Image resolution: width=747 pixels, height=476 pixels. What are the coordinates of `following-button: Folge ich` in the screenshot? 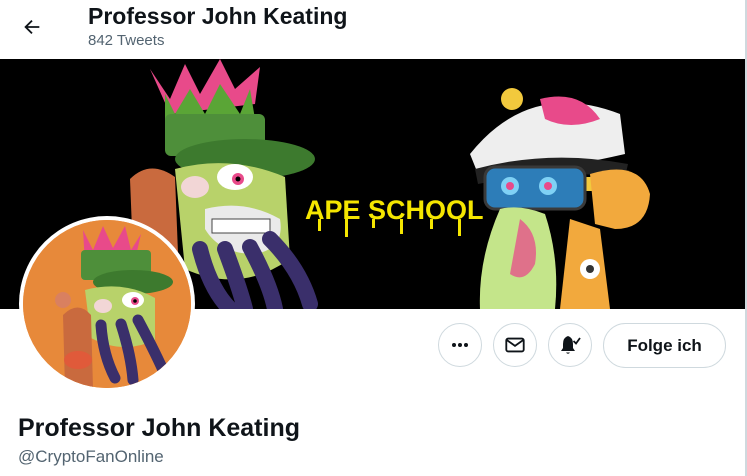 It's located at (664, 345).